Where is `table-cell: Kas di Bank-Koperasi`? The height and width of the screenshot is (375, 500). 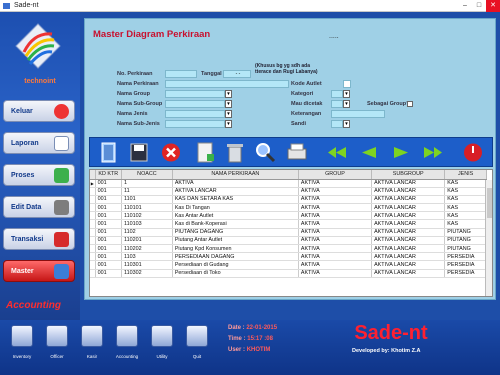
table-cell: Kas di Bank-Koperasi is located at coordinates (235, 224).